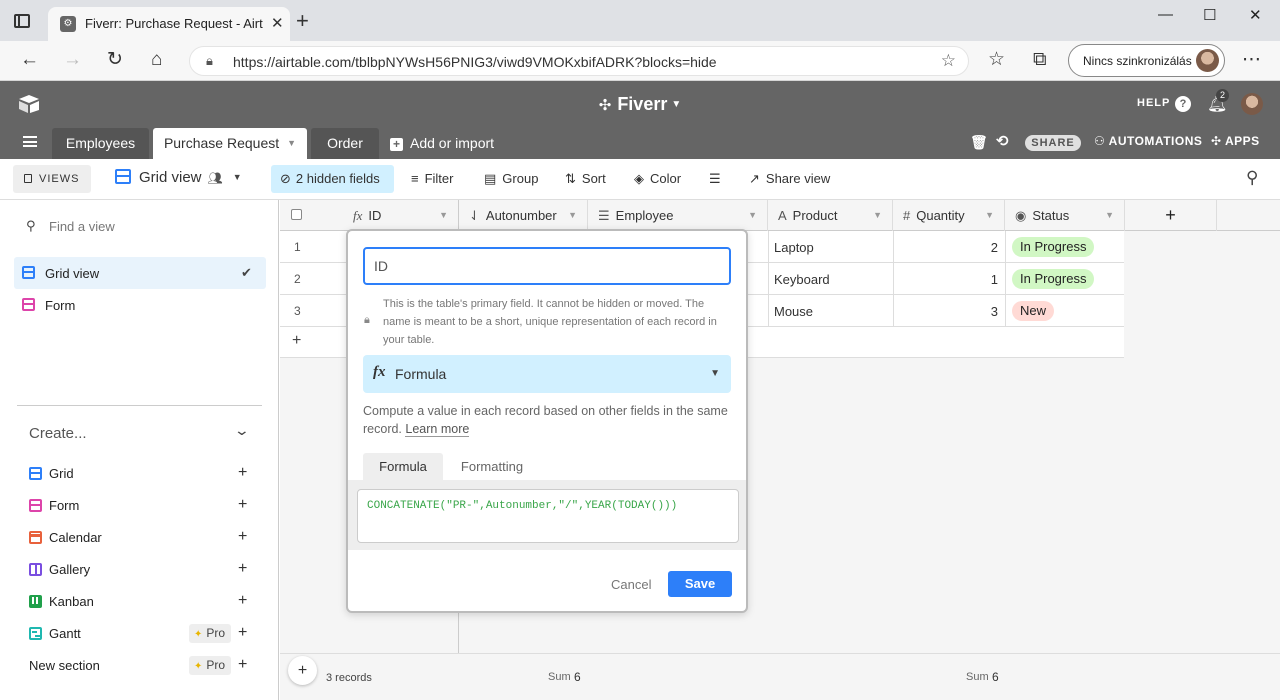  I want to click on home-icon: ⌂, so click(156, 60).